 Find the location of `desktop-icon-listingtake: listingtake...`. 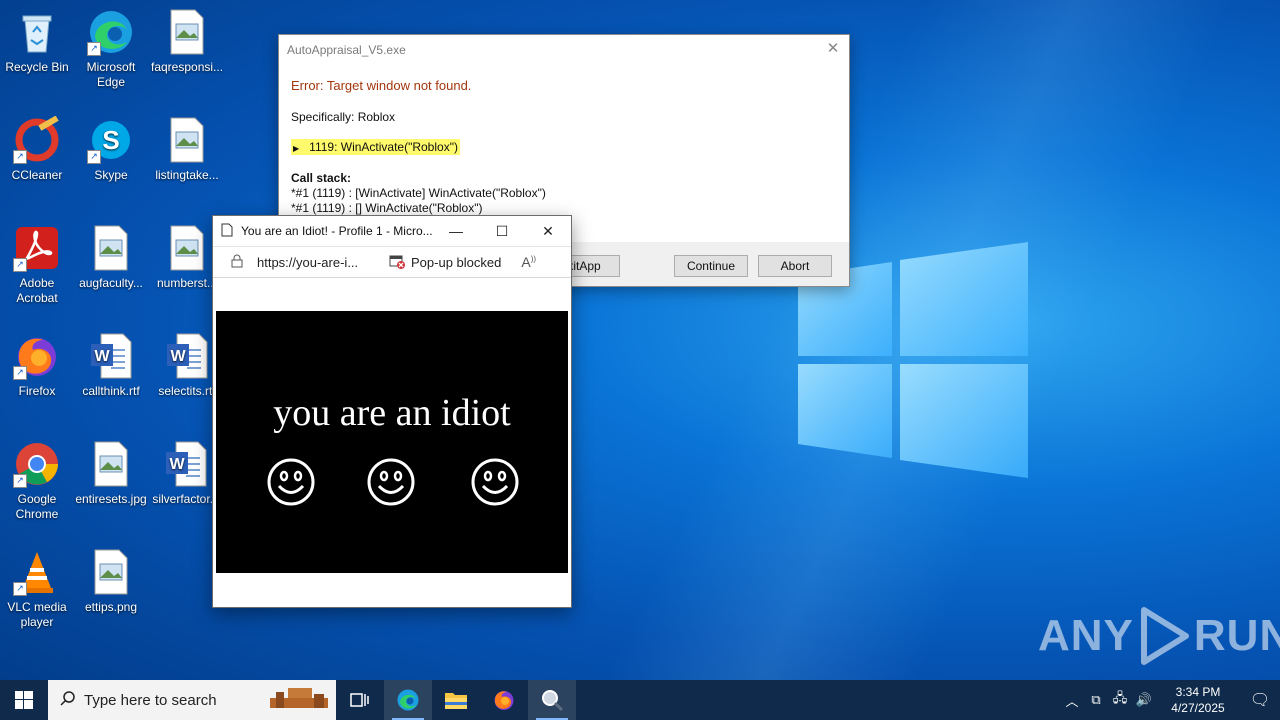

desktop-icon-listingtake: listingtake... is located at coordinates (187, 149).